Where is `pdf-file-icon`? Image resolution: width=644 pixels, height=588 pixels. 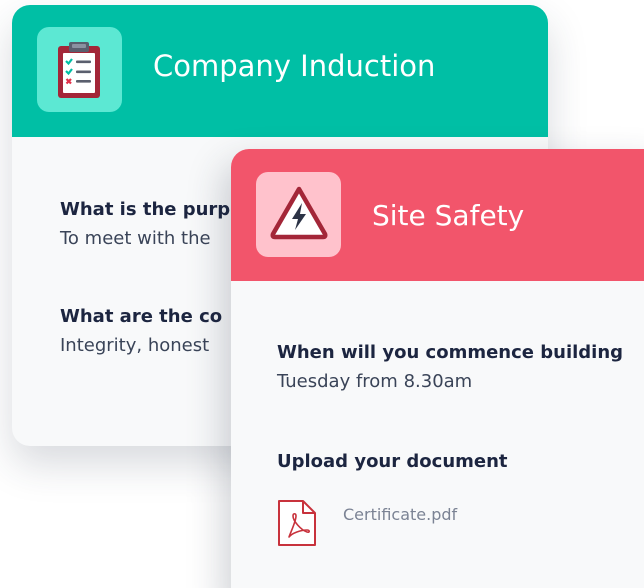
pdf-file-icon is located at coordinates (297, 523).